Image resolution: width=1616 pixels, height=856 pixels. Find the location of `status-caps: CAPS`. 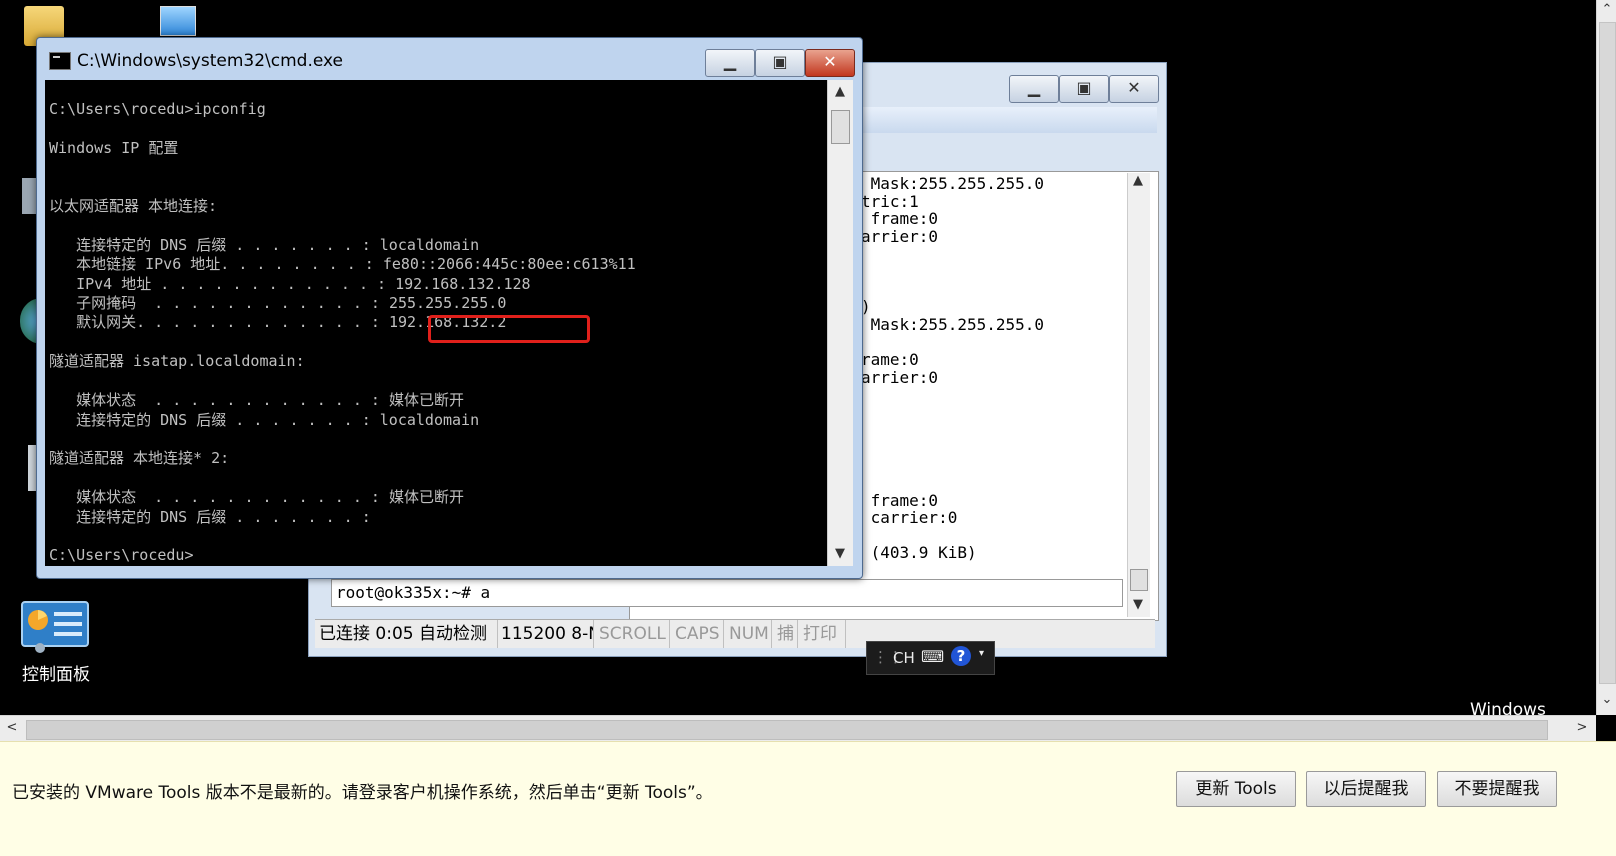

status-caps: CAPS is located at coordinates (697, 634).